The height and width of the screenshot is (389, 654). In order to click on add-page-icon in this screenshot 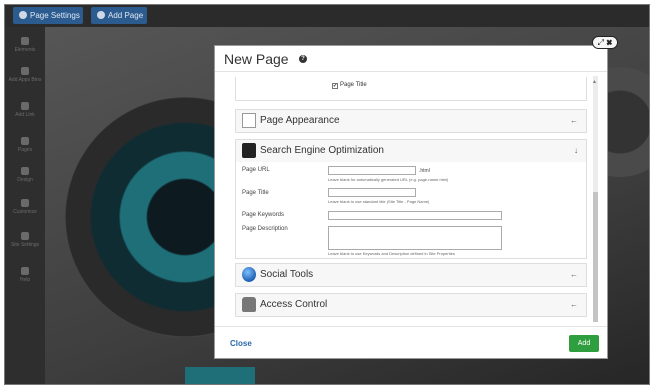, I will do `click(101, 15)`.